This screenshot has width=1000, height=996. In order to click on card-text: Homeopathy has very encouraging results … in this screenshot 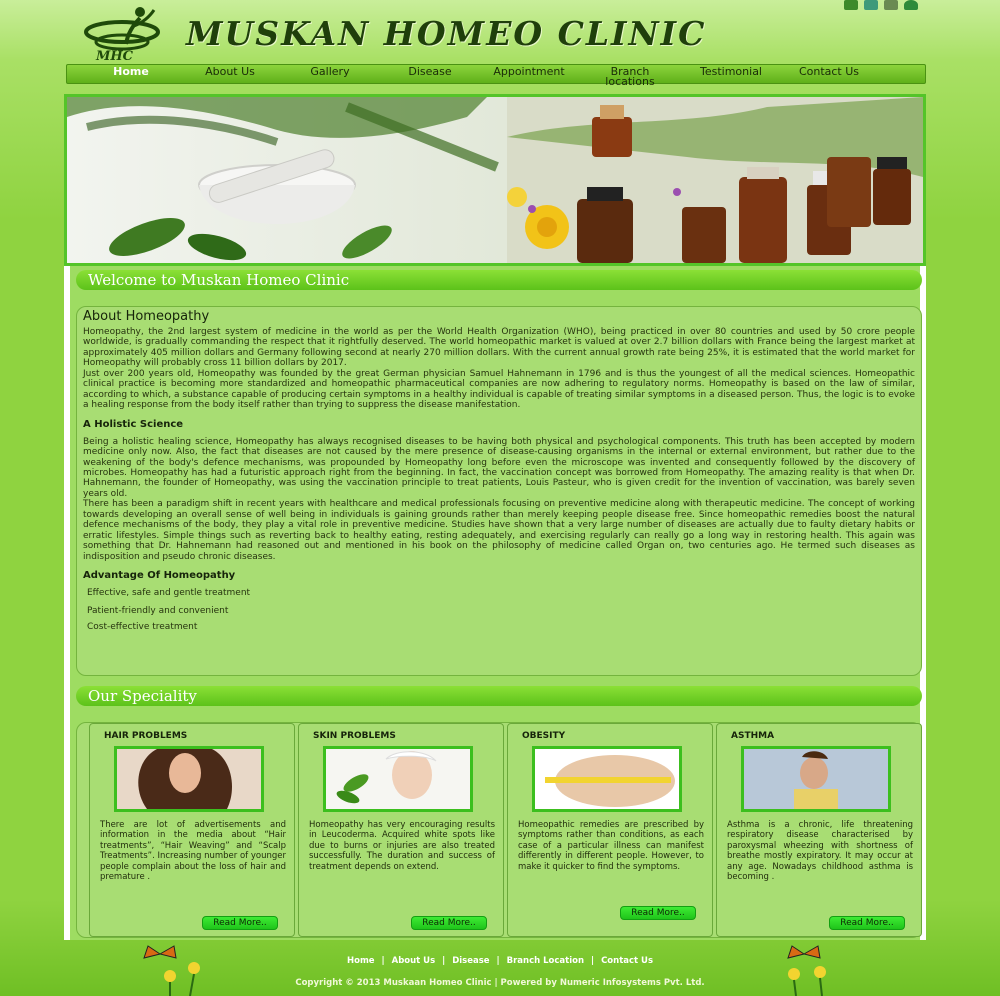, I will do `click(402, 846)`.